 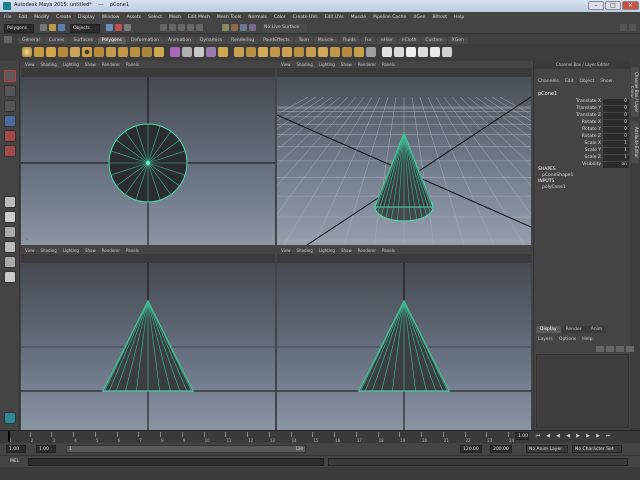 What do you see at coordinates (243, 40) in the screenshot?
I see `shelf-tab-rendering: Rendering` at bounding box center [243, 40].